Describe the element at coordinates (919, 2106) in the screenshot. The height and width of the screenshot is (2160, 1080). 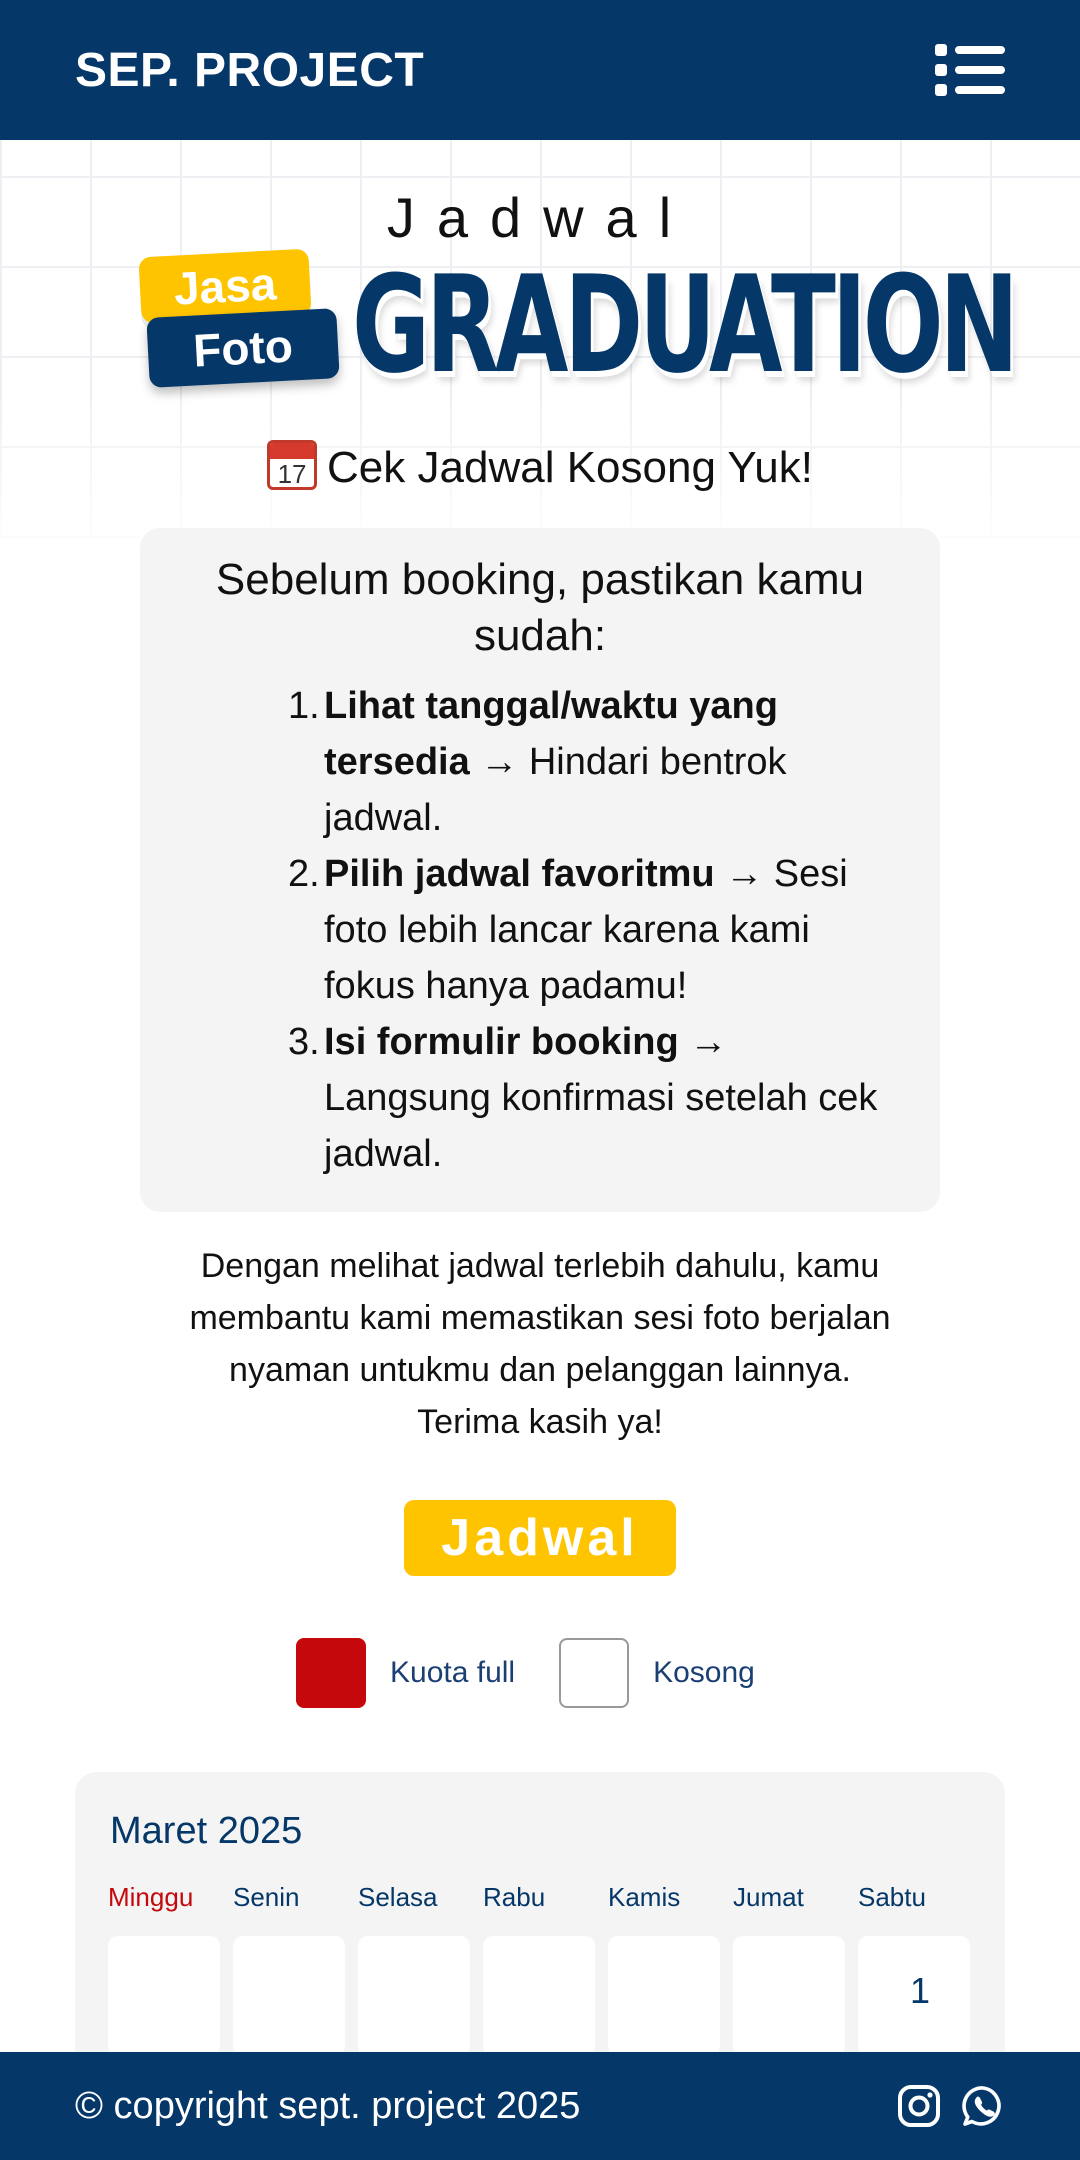
I see `instagram-icon` at that location.